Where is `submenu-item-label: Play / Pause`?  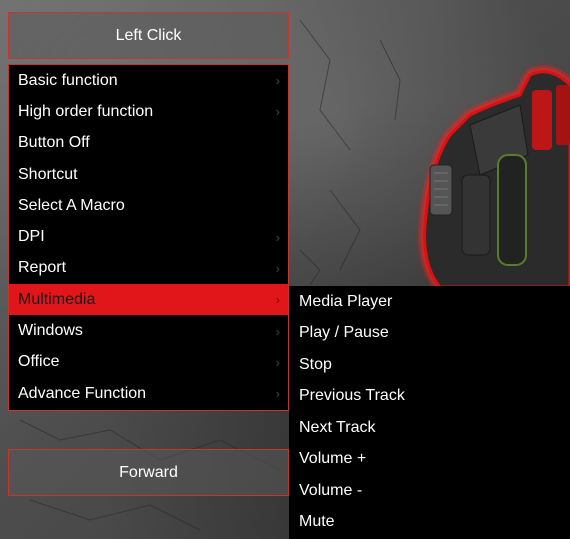 submenu-item-label: Play / Pause is located at coordinates (344, 333).